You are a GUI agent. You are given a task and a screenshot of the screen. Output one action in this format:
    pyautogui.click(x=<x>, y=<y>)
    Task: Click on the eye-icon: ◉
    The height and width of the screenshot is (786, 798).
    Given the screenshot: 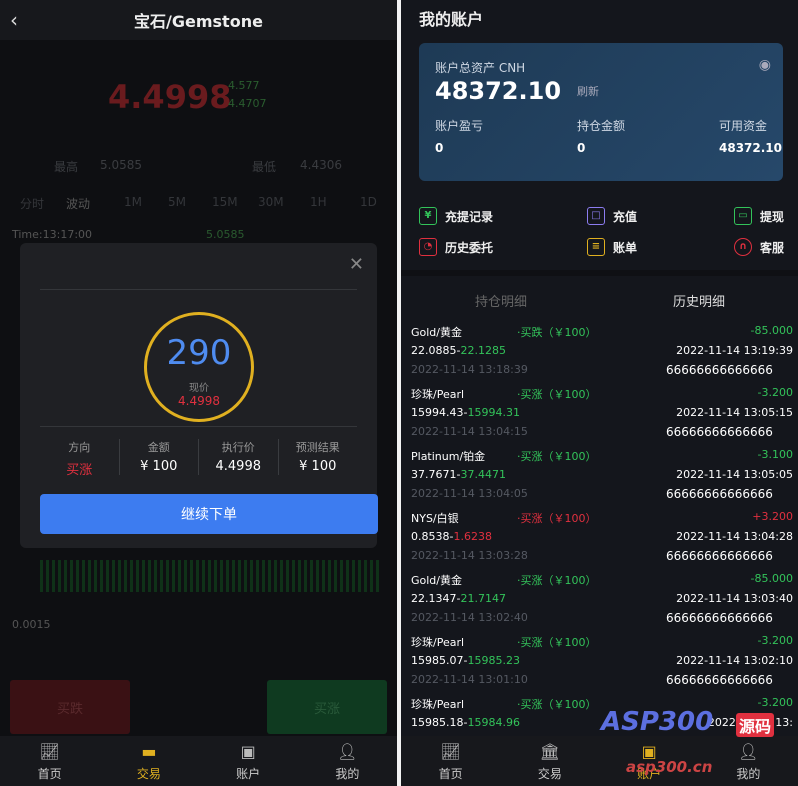 What is the action you would take?
    pyautogui.click(x=765, y=65)
    